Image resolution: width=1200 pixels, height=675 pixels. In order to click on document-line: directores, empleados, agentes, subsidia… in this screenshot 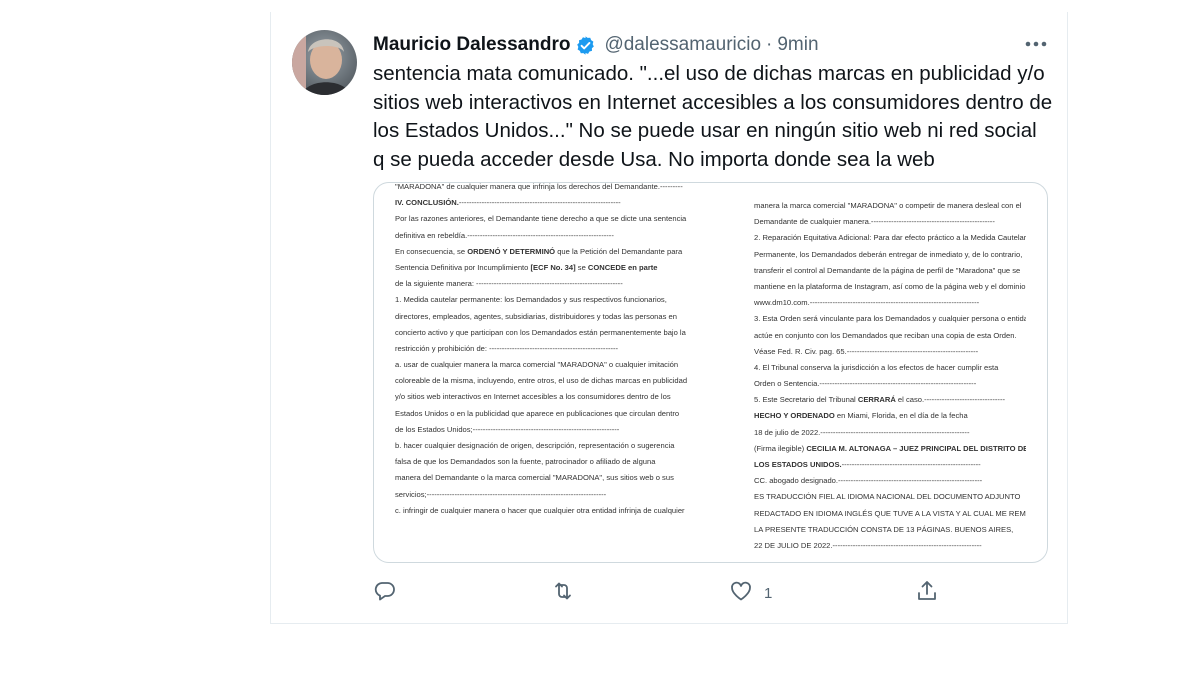, I will do `click(536, 316)`.